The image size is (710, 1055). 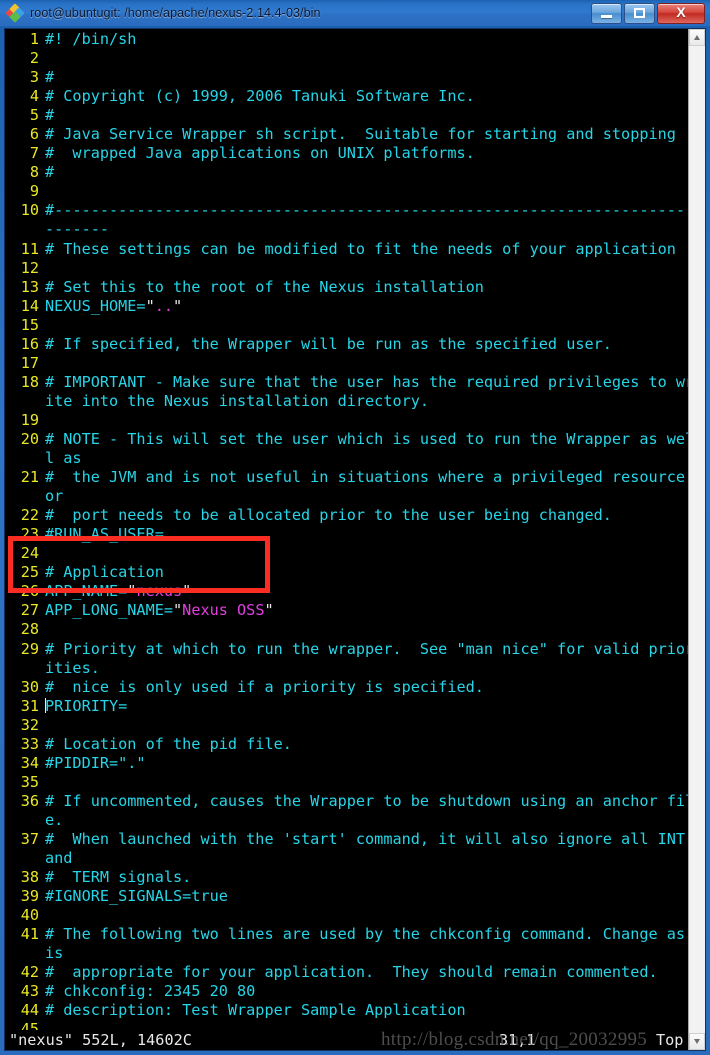 What do you see at coordinates (34, 172) in the screenshot?
I see `line-number: 8` at bounding box center [34, 172].